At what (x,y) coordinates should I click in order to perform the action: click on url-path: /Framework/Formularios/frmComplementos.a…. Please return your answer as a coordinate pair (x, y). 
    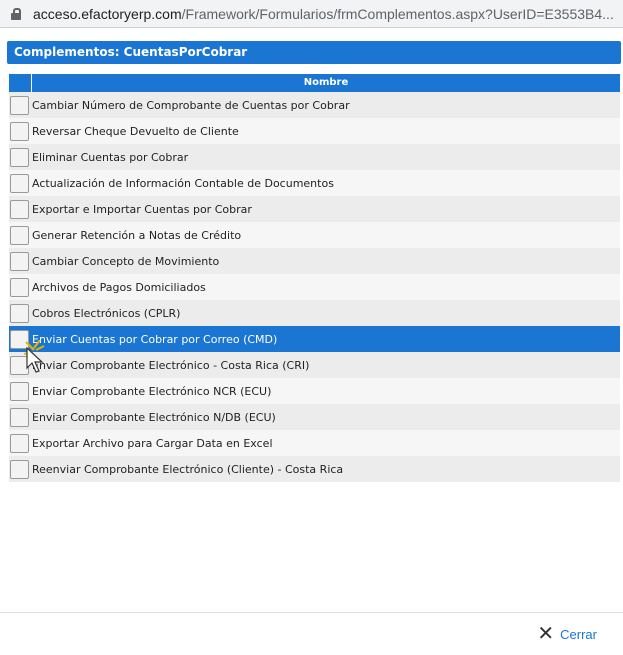
    Looking at the image, I should click on (397, 13).